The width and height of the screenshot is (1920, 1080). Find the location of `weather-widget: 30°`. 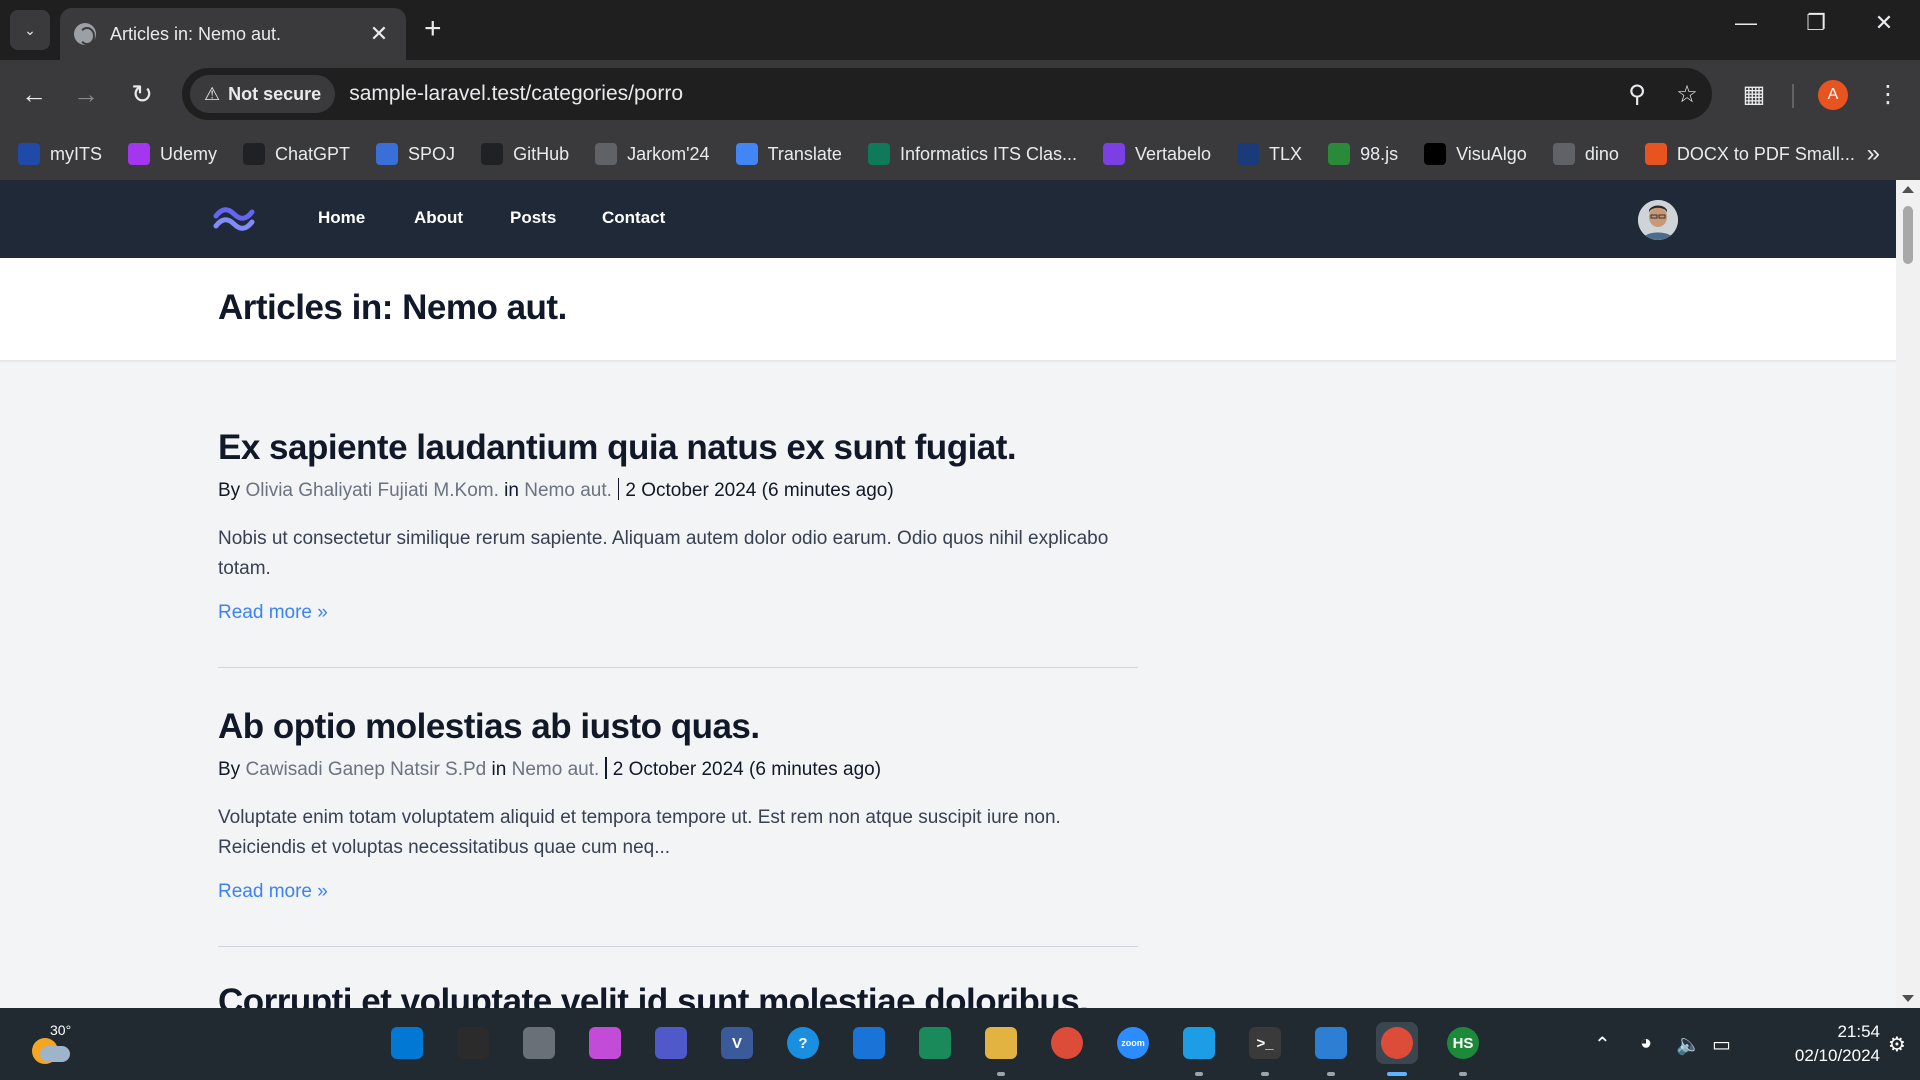

weather-widget: 30° is located at coordinates (51, 1044).